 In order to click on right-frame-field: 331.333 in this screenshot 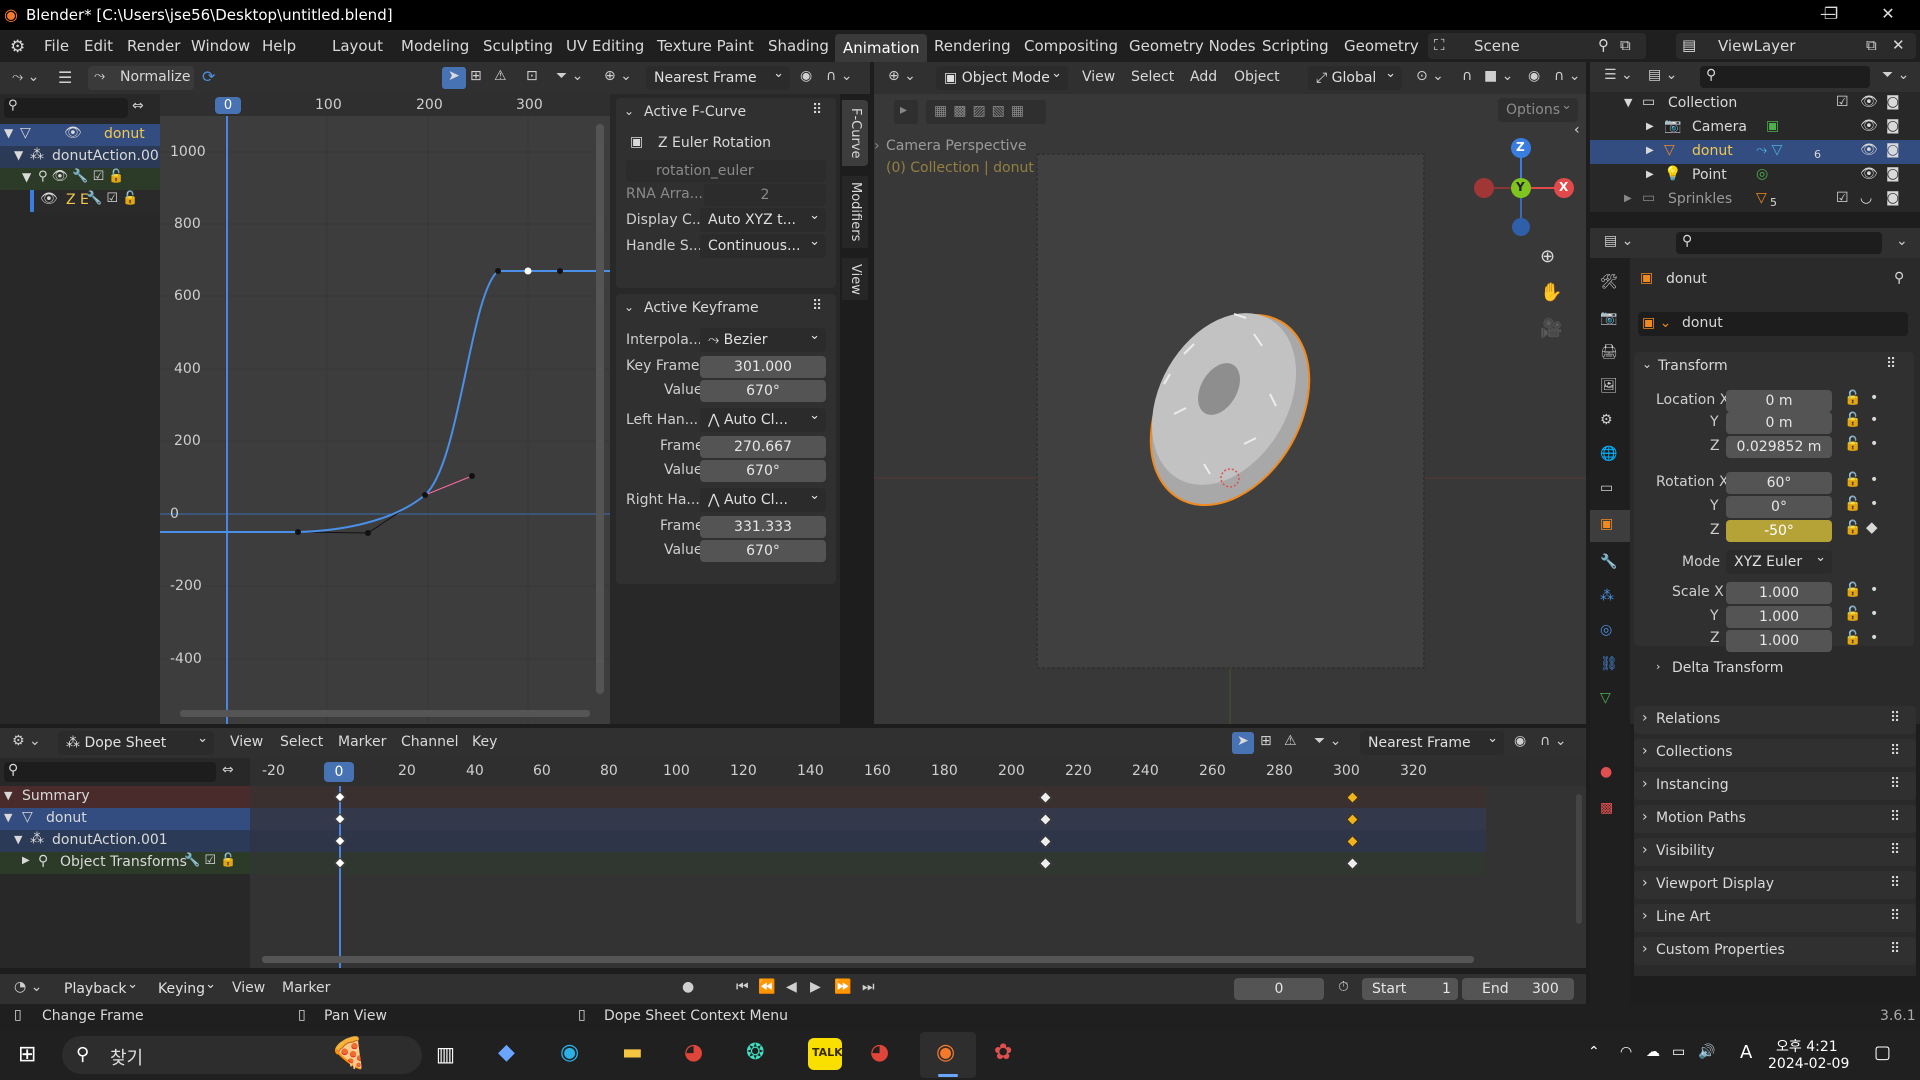, I will do `click(763, 527)`.